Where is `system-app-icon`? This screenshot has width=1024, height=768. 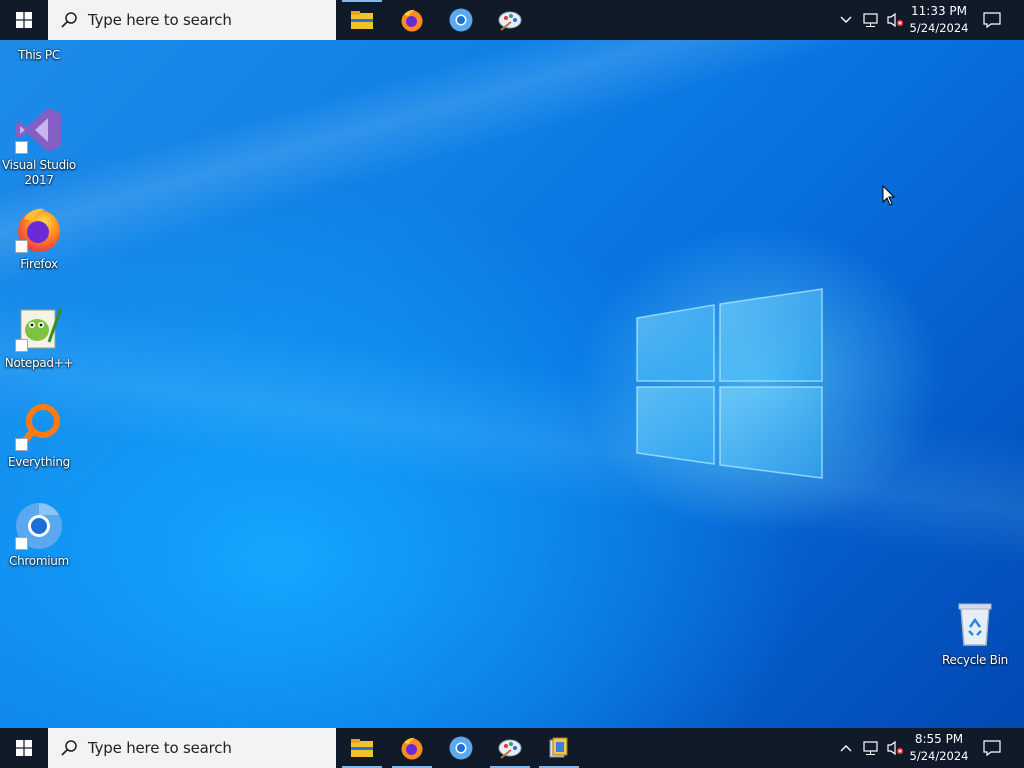 system-app-icon is located at coordinates (558, 747).